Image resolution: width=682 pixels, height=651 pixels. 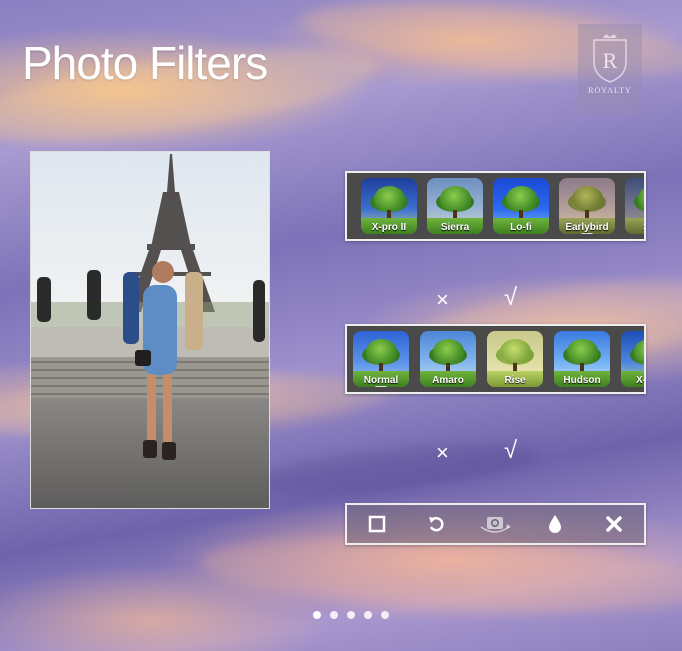 I want to click on filter-sierra: Sierra, so click(x=455, y=206).